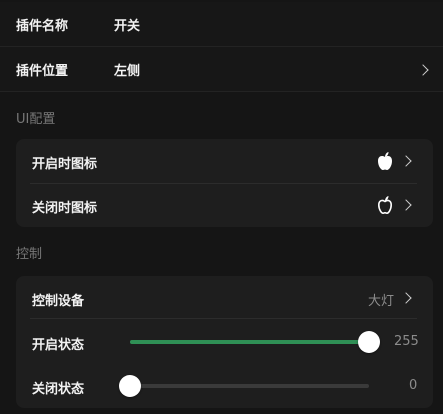  Describe the element at coordinates (127, 26) in the screenshot. I see `plugin-name-value: 开关` at that location.